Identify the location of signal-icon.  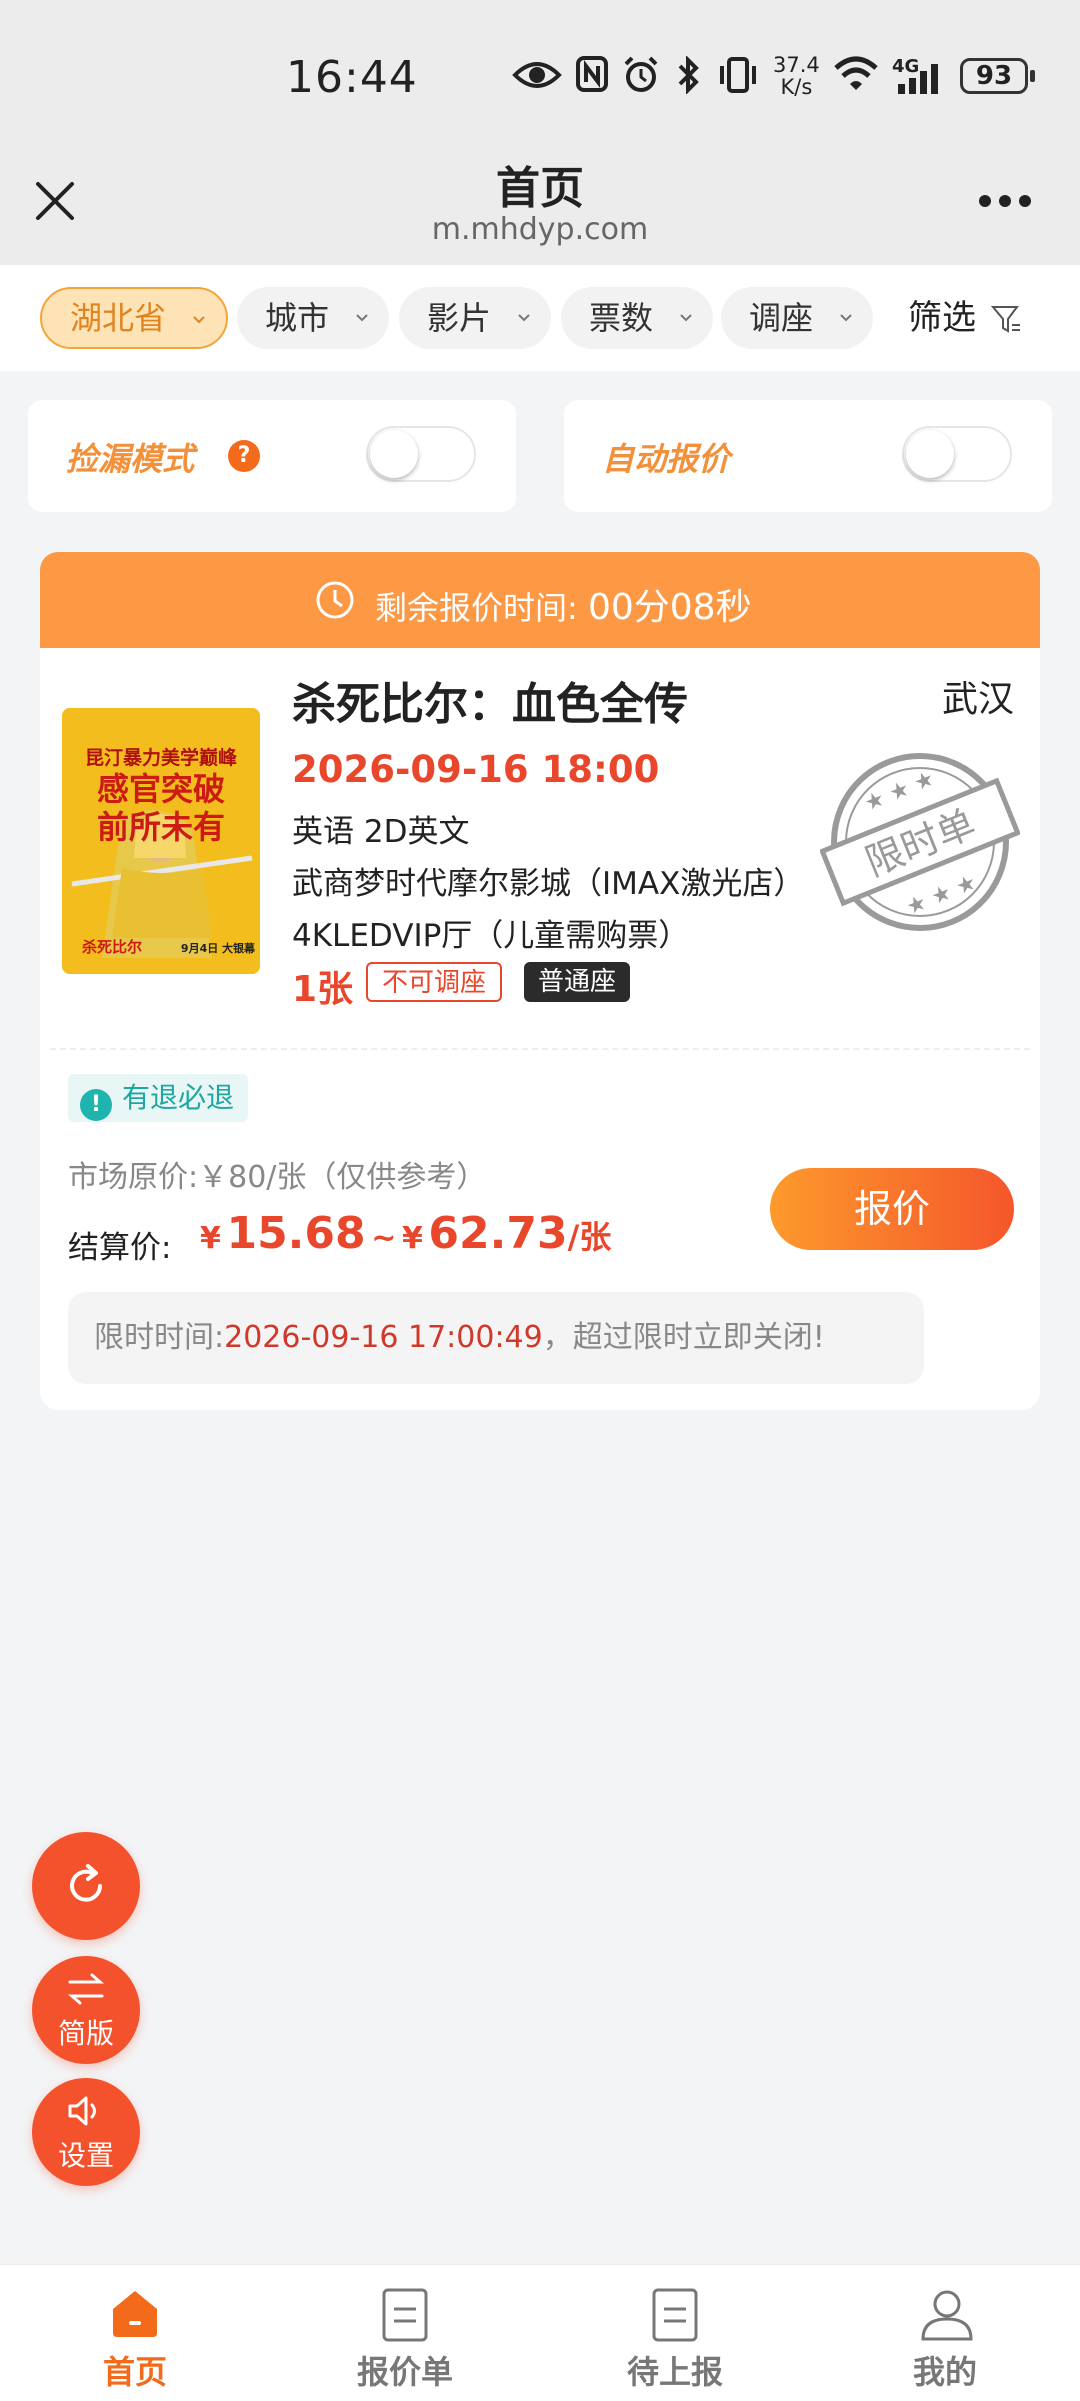
(918, 79).